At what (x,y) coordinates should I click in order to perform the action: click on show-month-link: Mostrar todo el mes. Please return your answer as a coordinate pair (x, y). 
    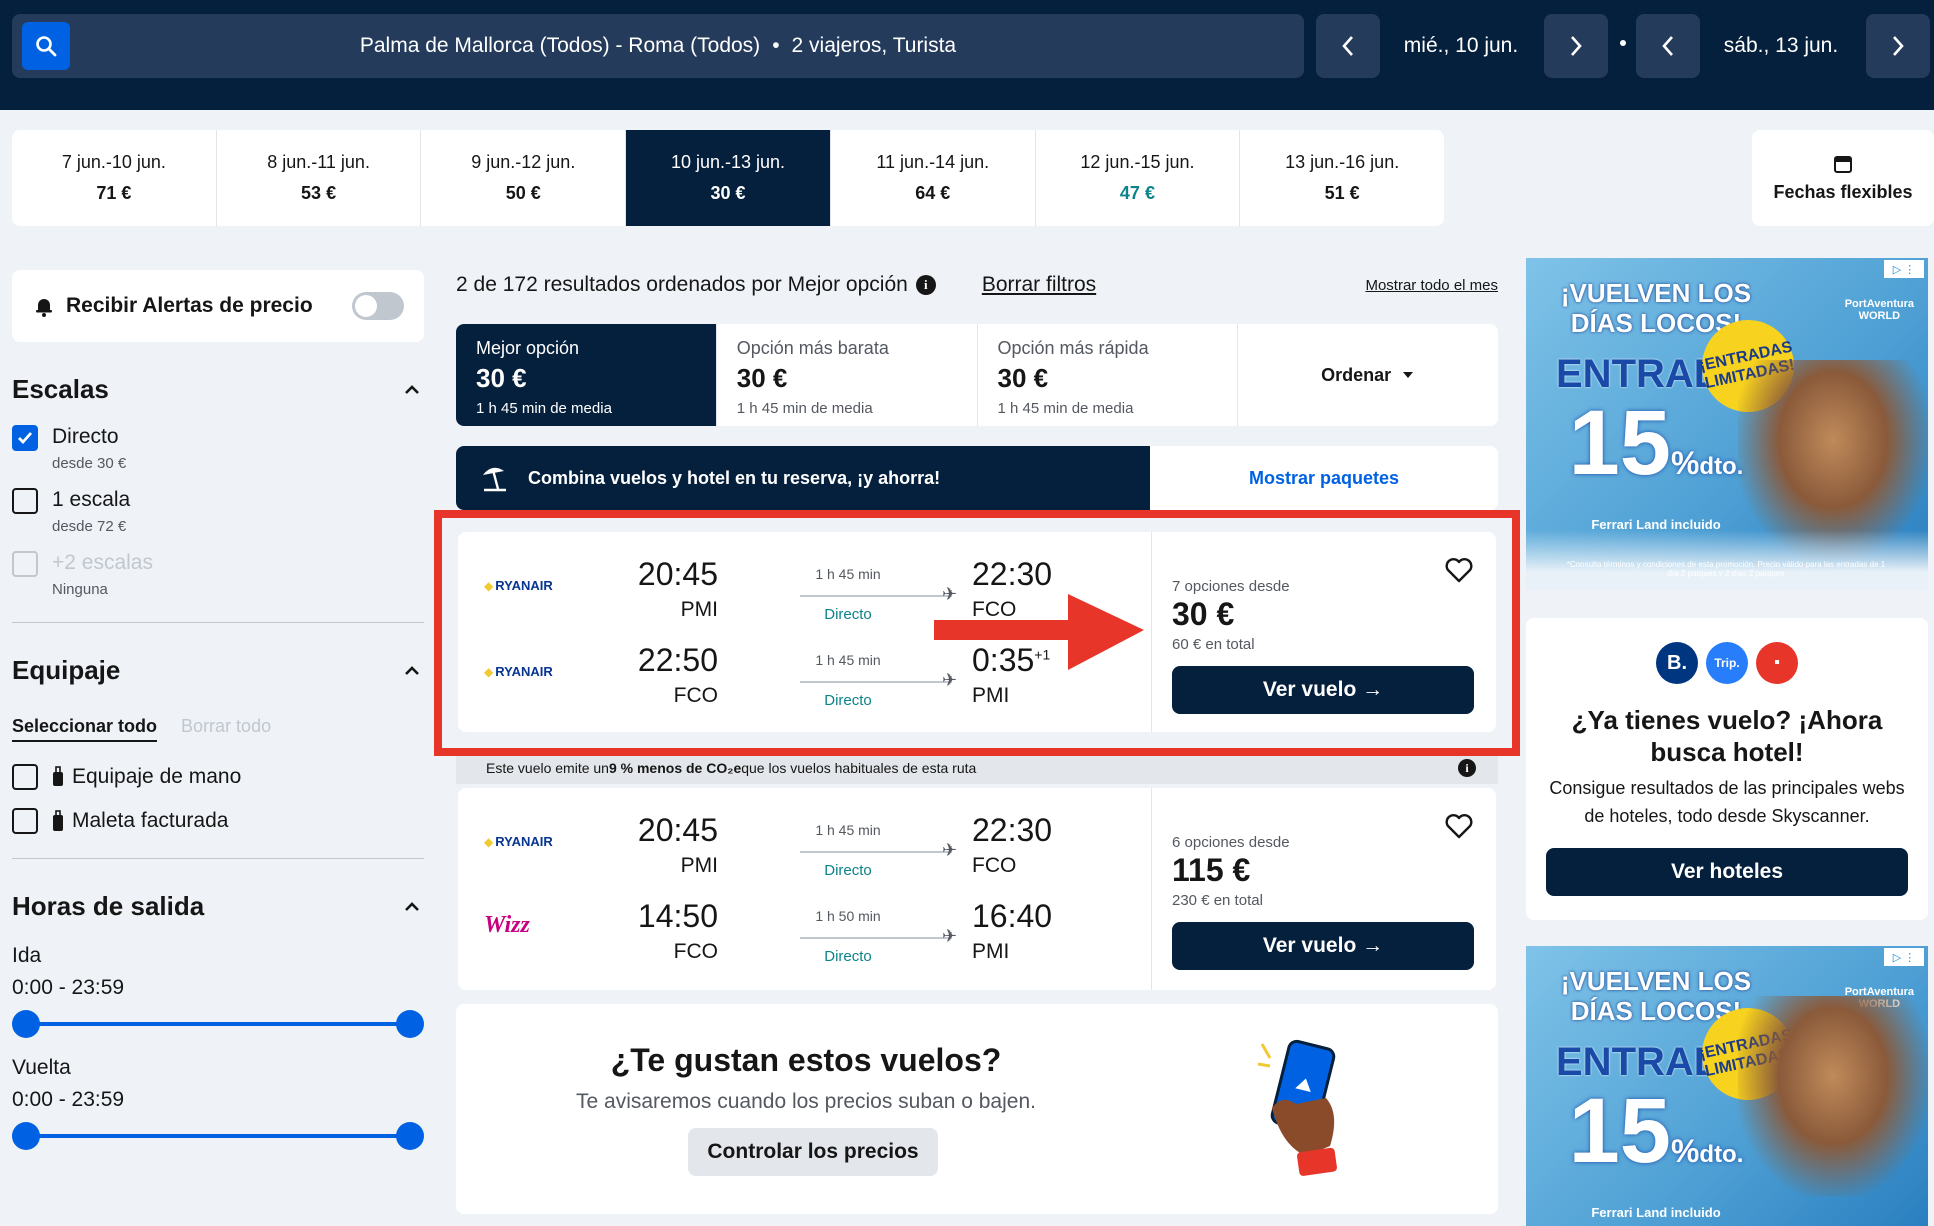
    Looking at the image, I should click on (1431, 285).